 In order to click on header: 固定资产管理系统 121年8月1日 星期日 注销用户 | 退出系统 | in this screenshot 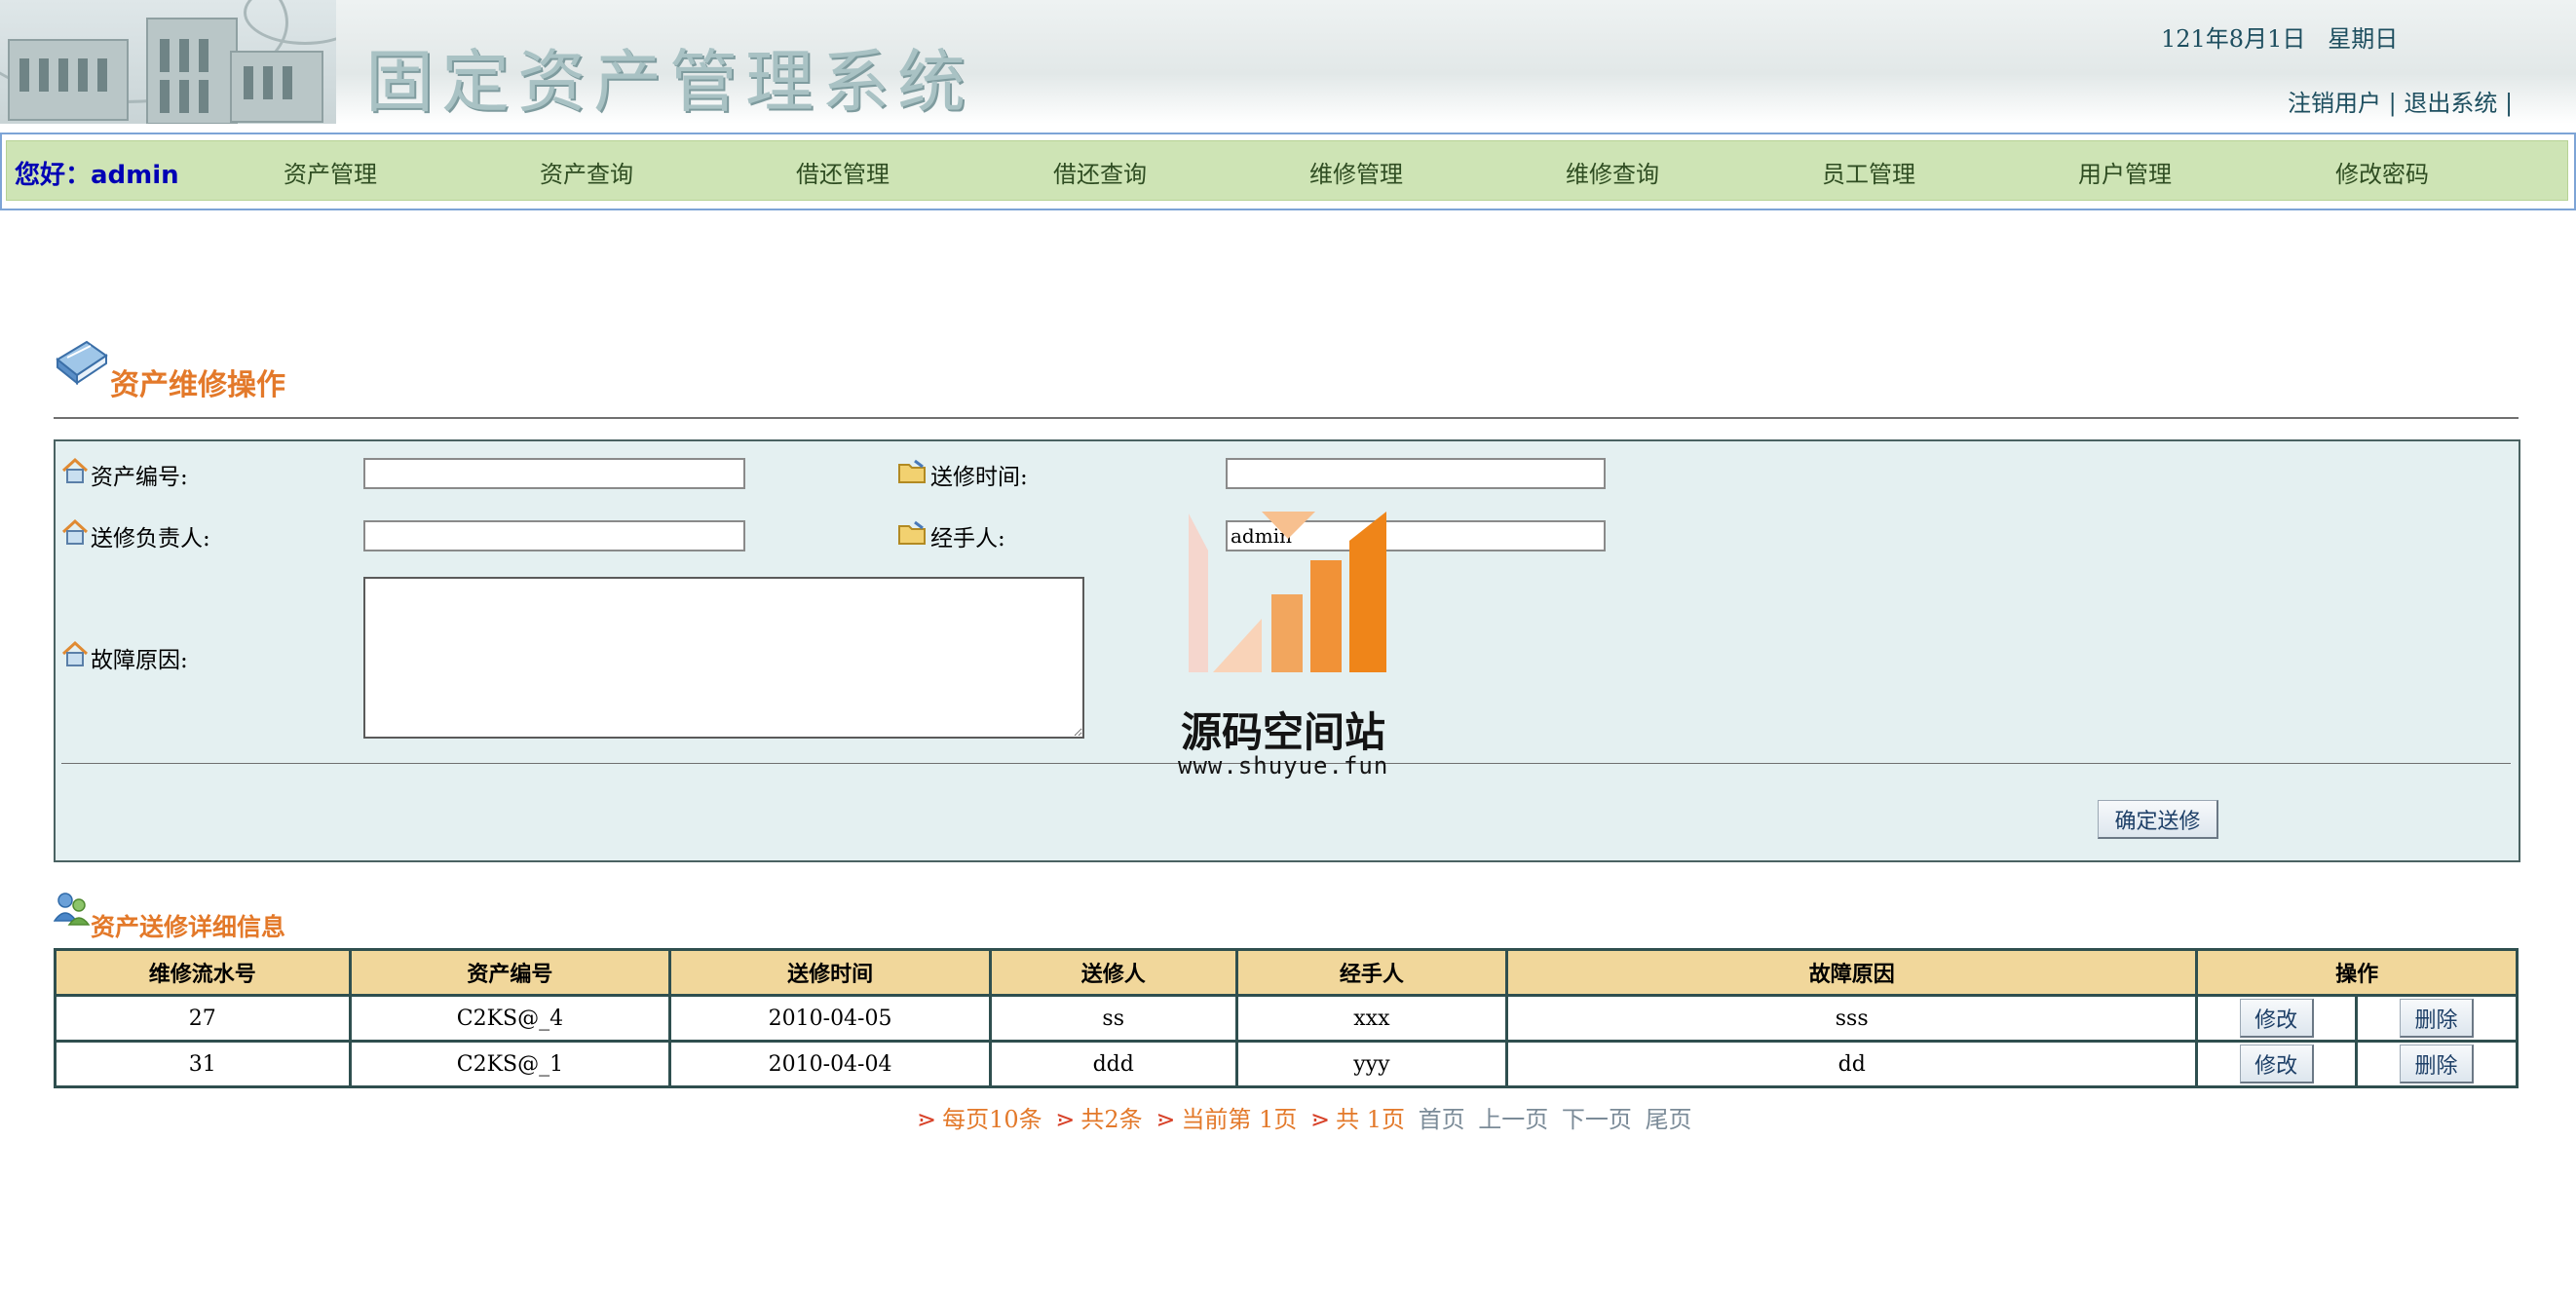, I will do `click(1288, 62)`.